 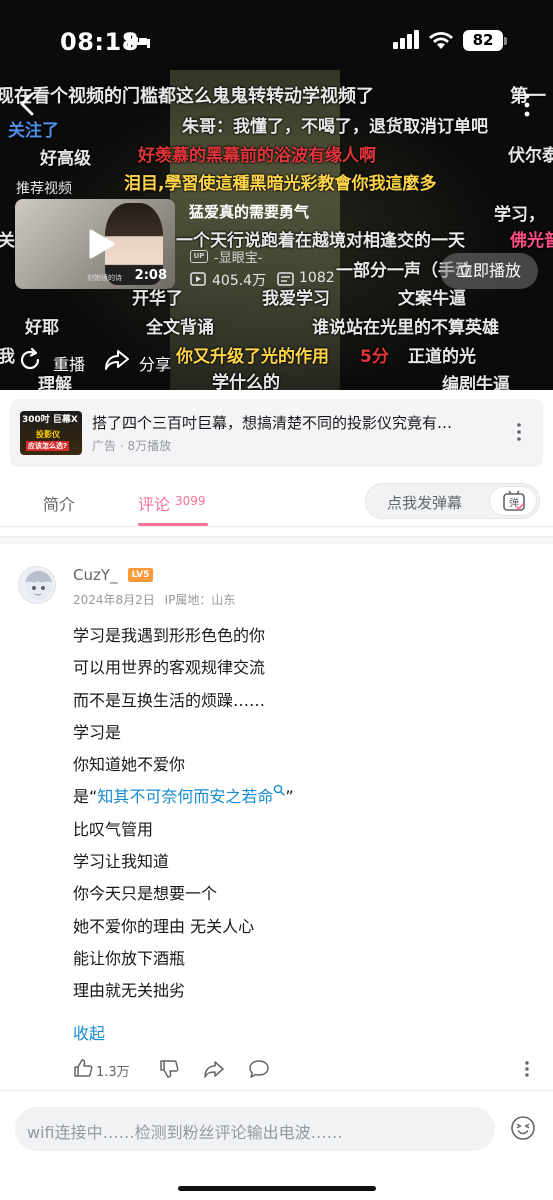 What do you see at coordinates (113, 1072) in the screenshot?
I see `like-count: 1.3万` at bounding box center [113, 1072].